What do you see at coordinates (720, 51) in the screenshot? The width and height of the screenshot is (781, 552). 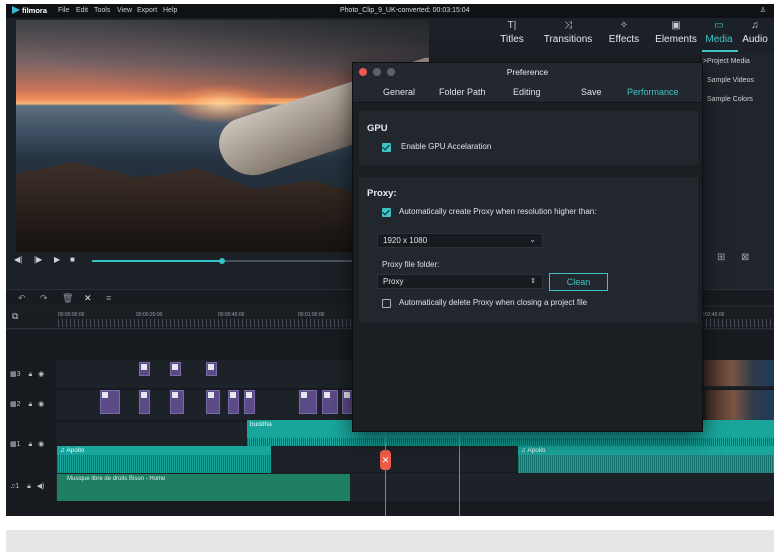 I see `active-tab-underline` at bounding box center [720, 51].